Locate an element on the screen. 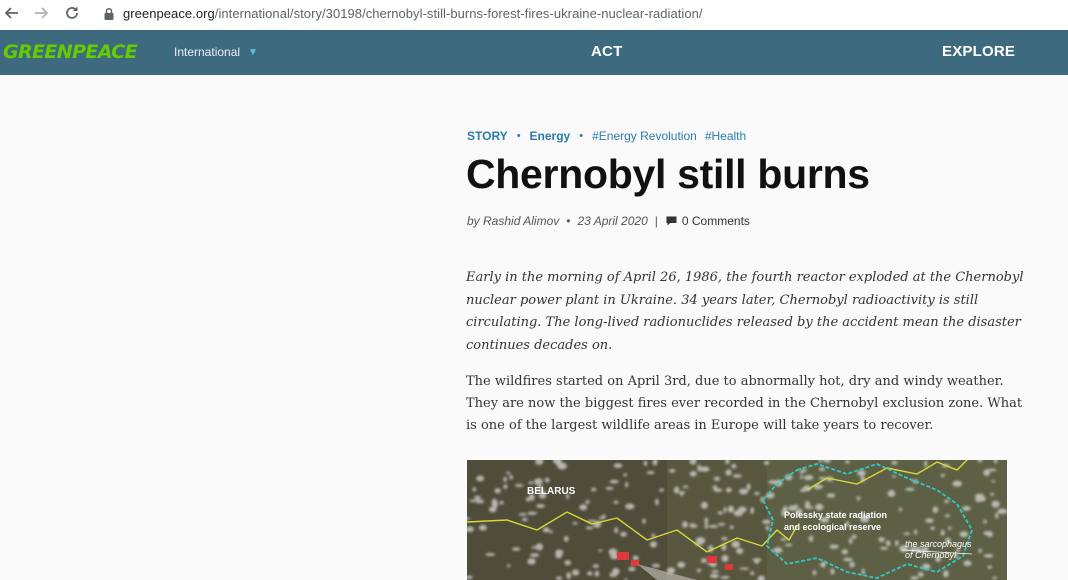 This screenshot has height=580, width=1068. map-label-line: the sarcophagus is located at coordinates (938, 544).